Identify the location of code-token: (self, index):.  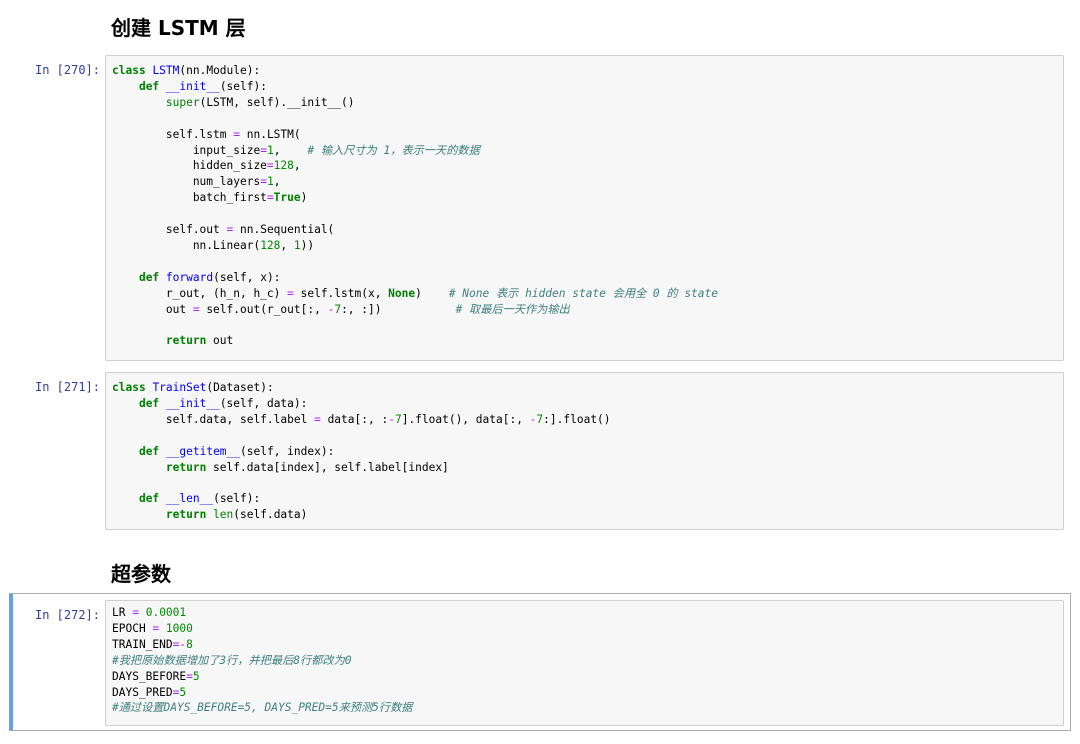
(287, 451).